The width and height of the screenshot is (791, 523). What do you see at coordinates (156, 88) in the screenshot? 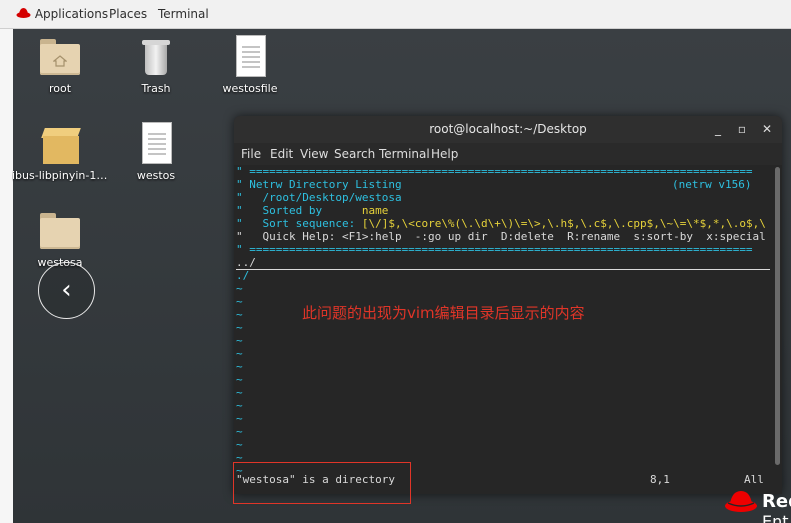
I see `desktop-icon-label: Trash` at bounding box center [156, 88].